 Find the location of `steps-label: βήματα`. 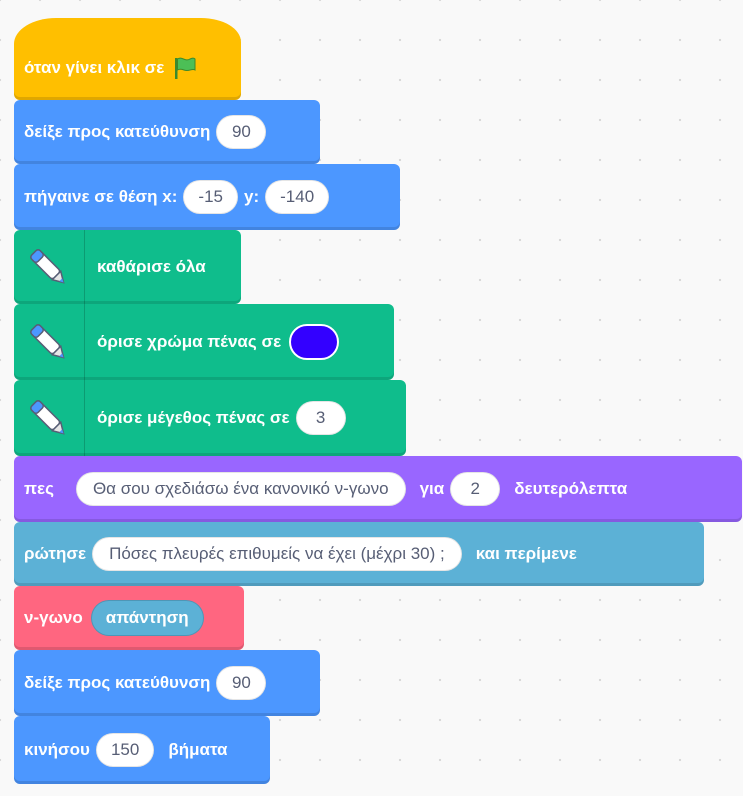

steps-label: βήματα is located at coordinates (198, 749).